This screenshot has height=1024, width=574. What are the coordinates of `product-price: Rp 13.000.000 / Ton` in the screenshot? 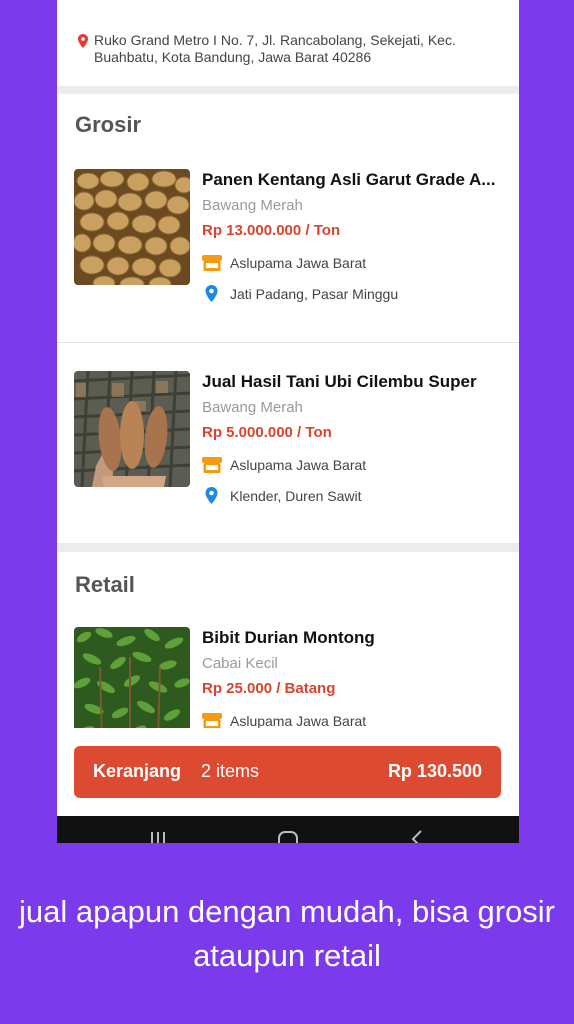 It's located at (271, 230).